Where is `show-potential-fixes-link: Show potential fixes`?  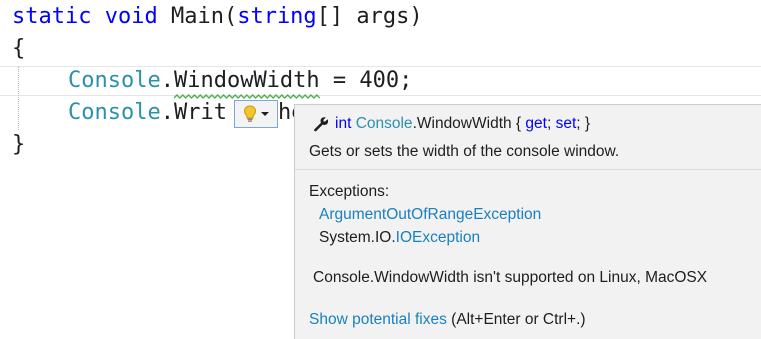 show-potential-fixes-link: Show potential fixes is located at coordinates (378, 319).